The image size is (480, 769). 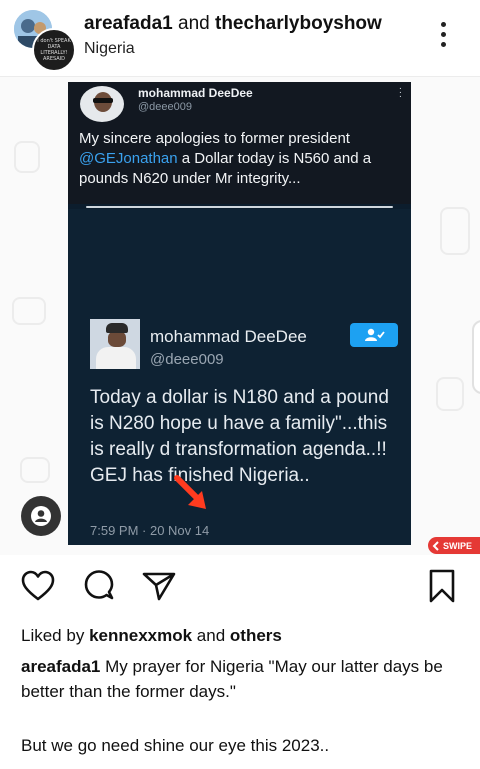 What do you see at coordinates (442, 586) in the screenshot?
I see `bookmark-icon` at bounding box center [442, 586].